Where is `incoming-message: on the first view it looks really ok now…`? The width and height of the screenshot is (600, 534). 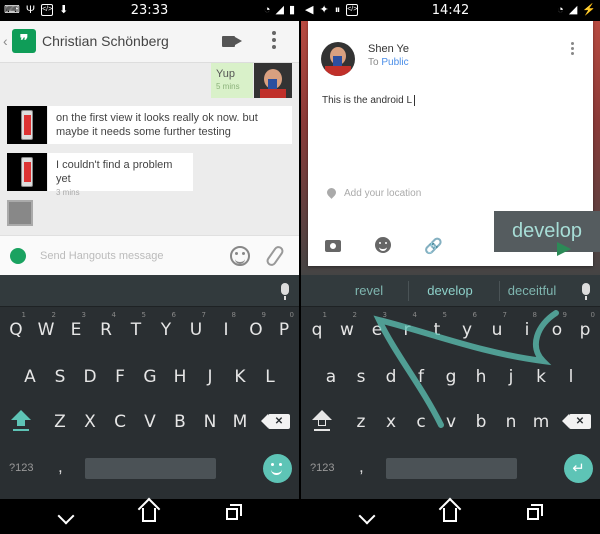
incoming-message: on the first view it looks really ok now… is located at coordinates (170, 125).